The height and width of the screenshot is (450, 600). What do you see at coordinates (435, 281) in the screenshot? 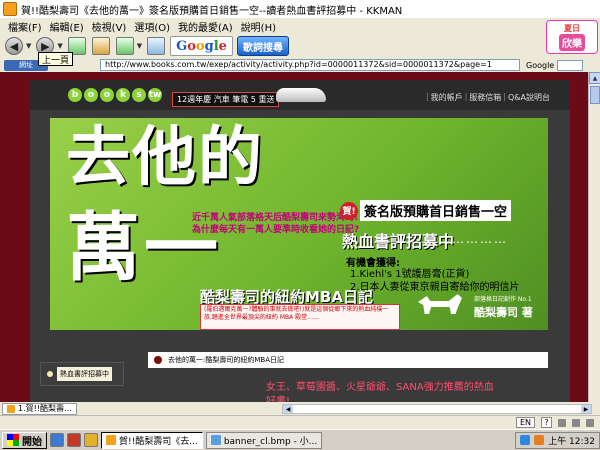
I see `prize-list: 1.Kiehl's 1號護唇膏(正貨) 2.日本人妻從東京親自寄給你的明信片` at bounding box center [435, 281].